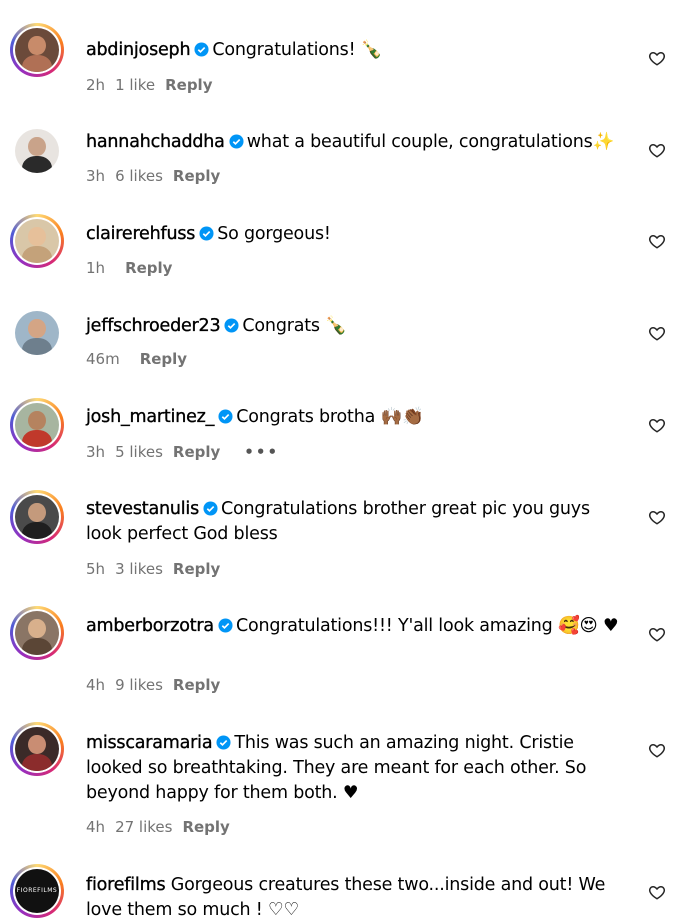 This screenshot has width=680, height=923. I want to click on comment-time: 5h, so click(96, 569).